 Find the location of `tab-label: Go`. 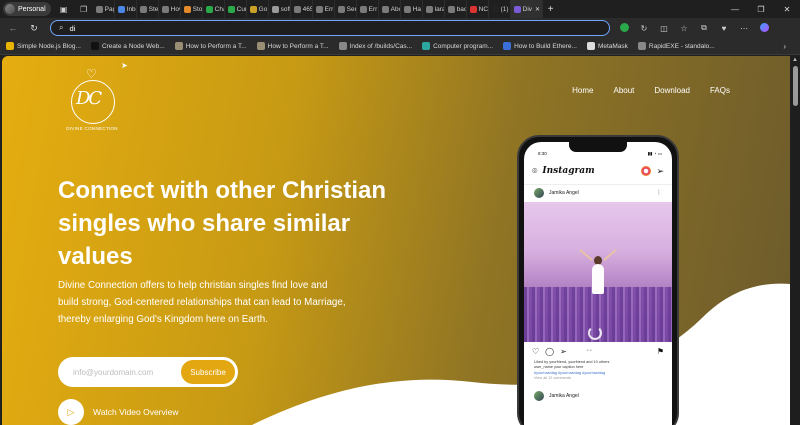

tab-label: Go is located at coordinates (263, 9).